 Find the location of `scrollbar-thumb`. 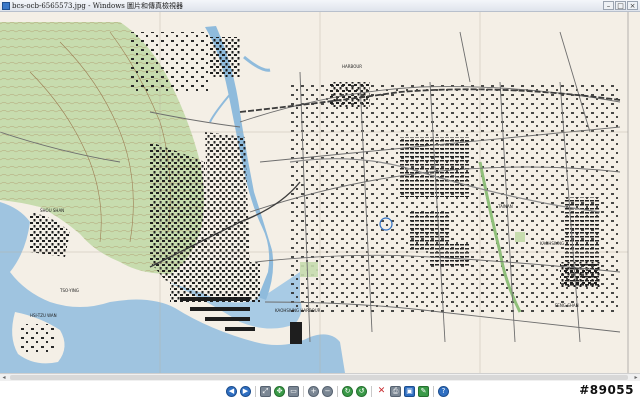

scrollbar-thumb is located at coordinates (319, 377).